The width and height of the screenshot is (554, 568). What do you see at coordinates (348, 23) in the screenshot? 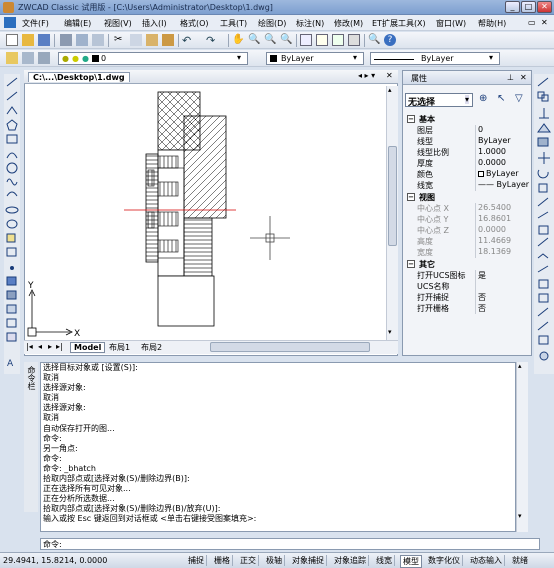
I see `menu-modify: 修改(M)` at bounding box center [348, 23].